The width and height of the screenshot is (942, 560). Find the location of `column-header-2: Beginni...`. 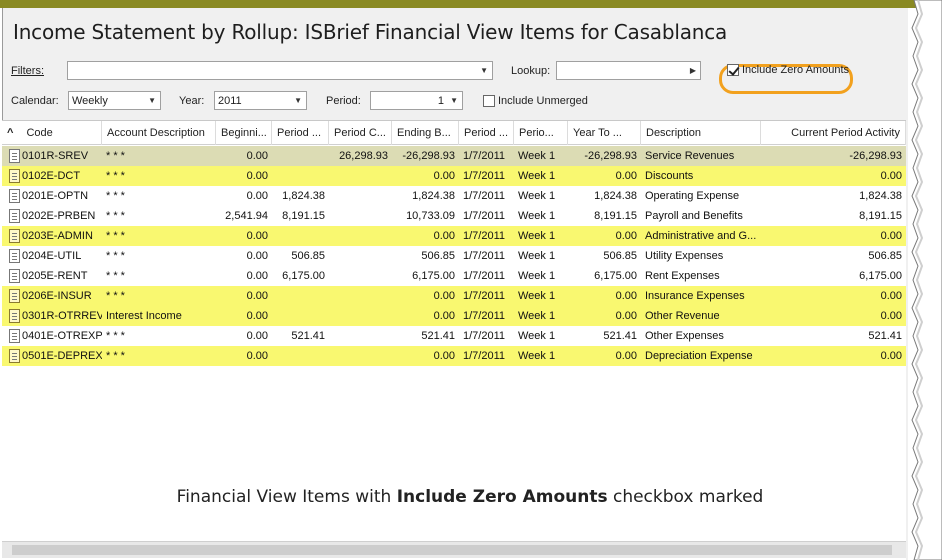

column-header-2: Beginni... is located at coordinates (244, 133).